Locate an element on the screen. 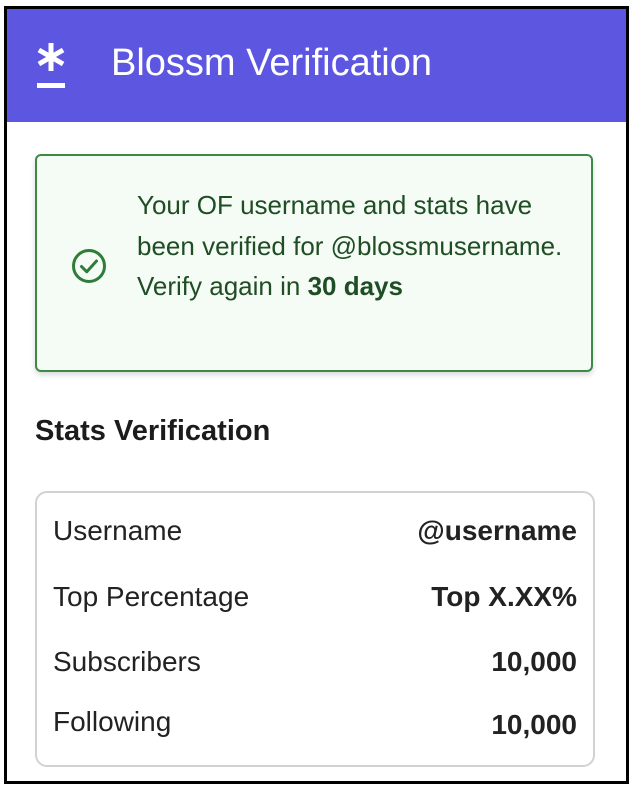  app-header: Blossm Verification is located at coordinates (316, 65).